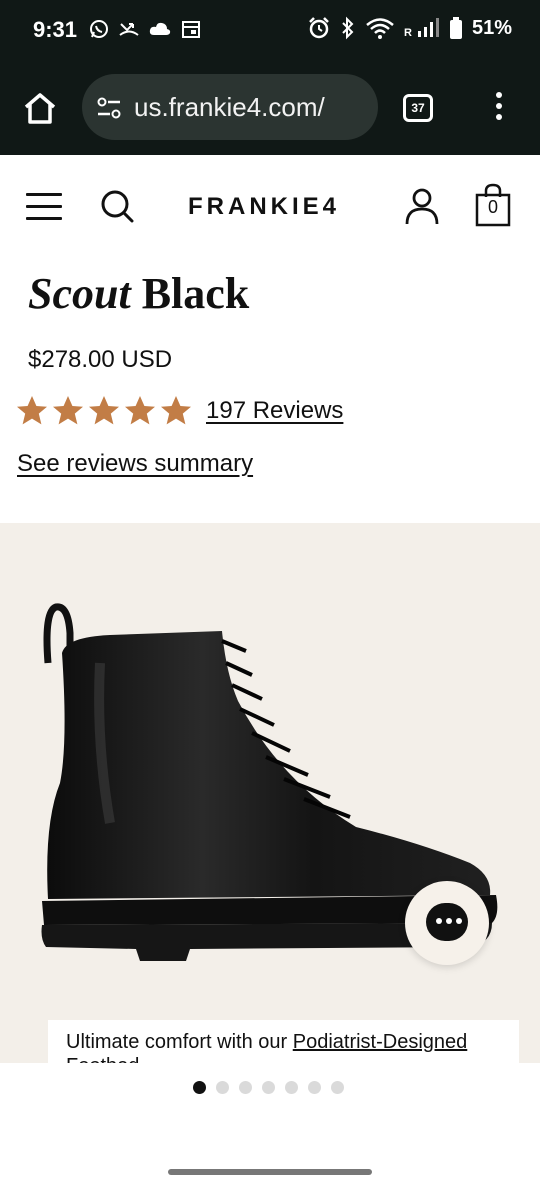 The image size is (540, 1188). Describe the element at coordinates (274, 411) in the screenshot. I see `reviews-link: 197 Reviews` at that location.